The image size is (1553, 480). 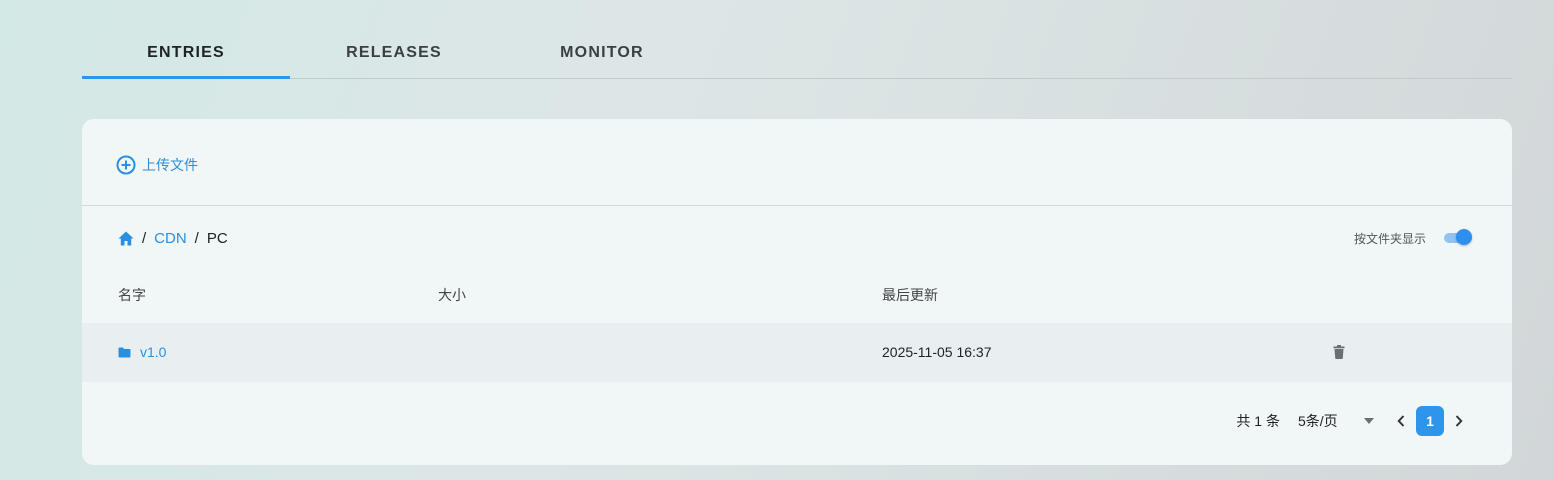 What do you see at coordinates (124, 352) in the screenshot?
I see `folder-icon` at bounding box center [124, 352].